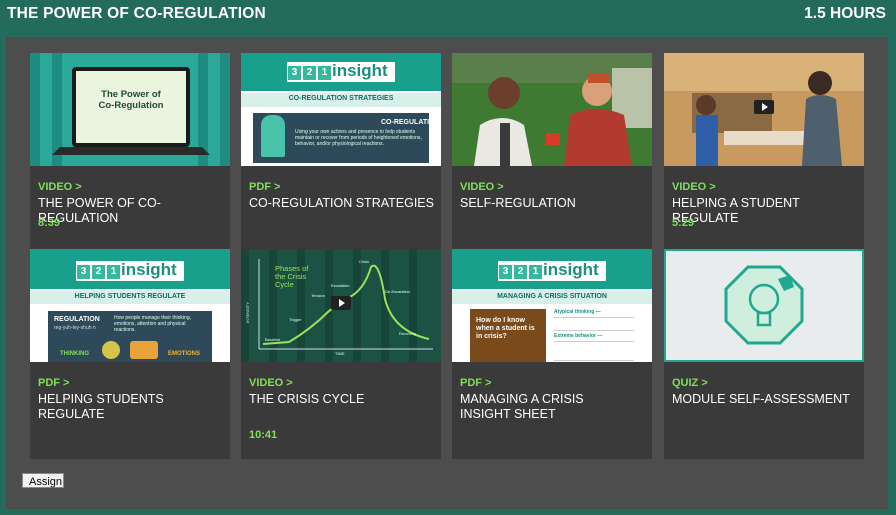 Image resolution: width=896 pixels, height=515 pixels. What do you see at coordinates (766, 399) in the screenshot?
I see `card-title: MODULE SELF-ASSESSMENT` at bounding box center [766, 399].